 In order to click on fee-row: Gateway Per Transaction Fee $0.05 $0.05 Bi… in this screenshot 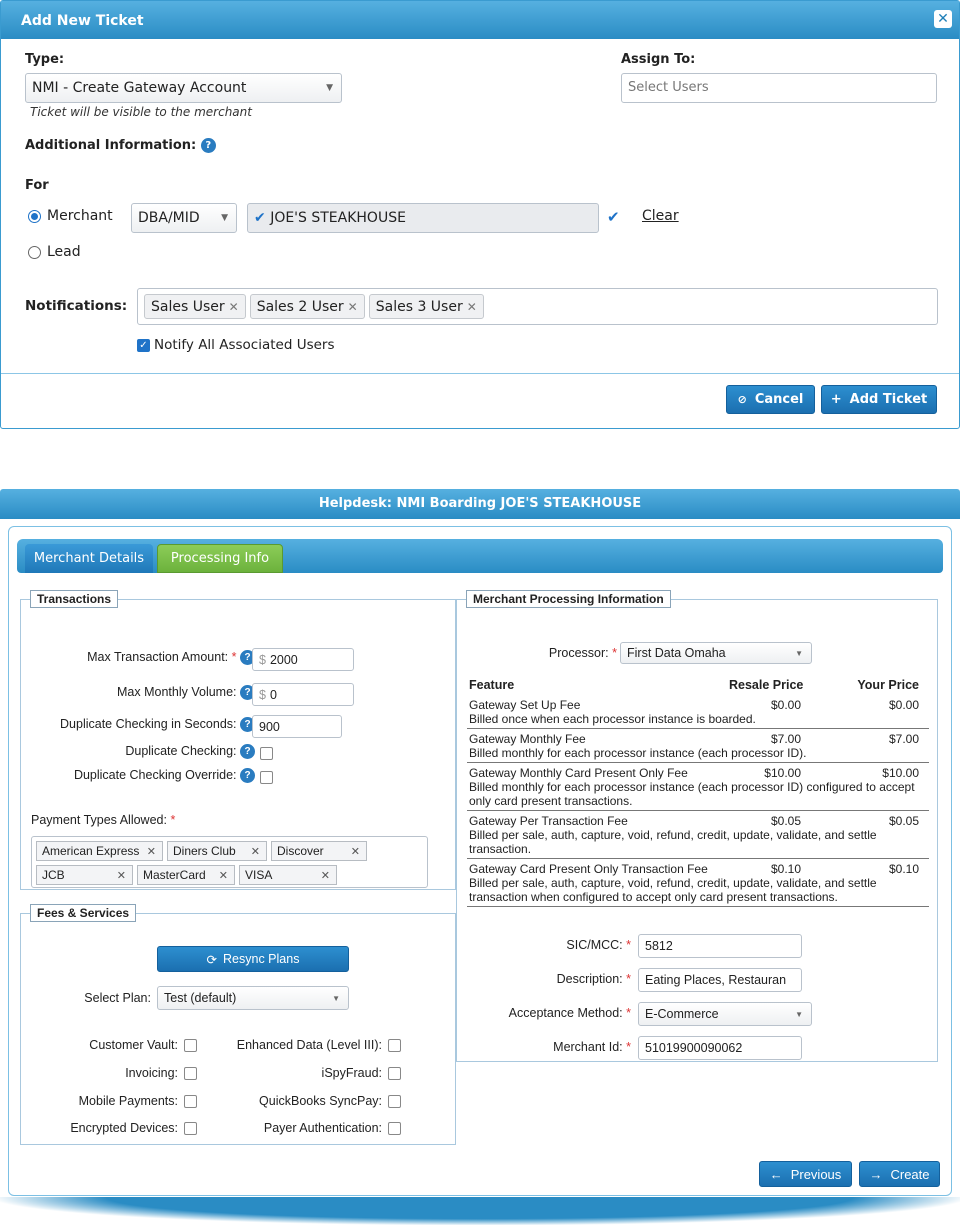, I will do `click(698, 835)`.